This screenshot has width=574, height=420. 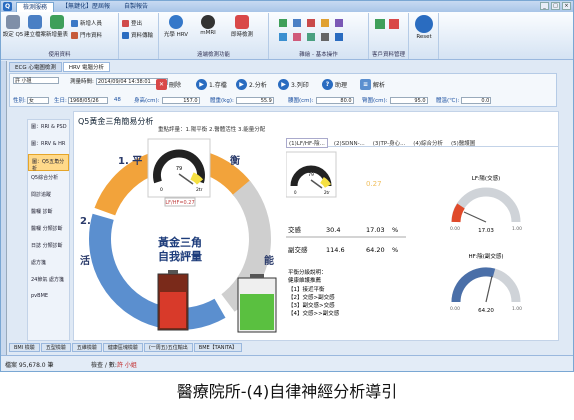 I want to click on logout-button: 登出, so click(x=132, y=23).